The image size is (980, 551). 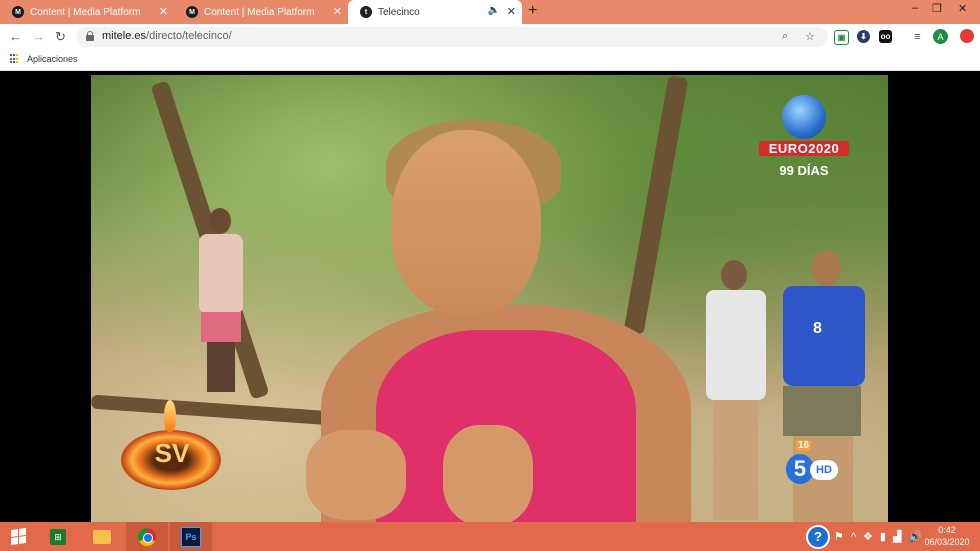 I want to click on flame-icon, so click(x=170, y=416).